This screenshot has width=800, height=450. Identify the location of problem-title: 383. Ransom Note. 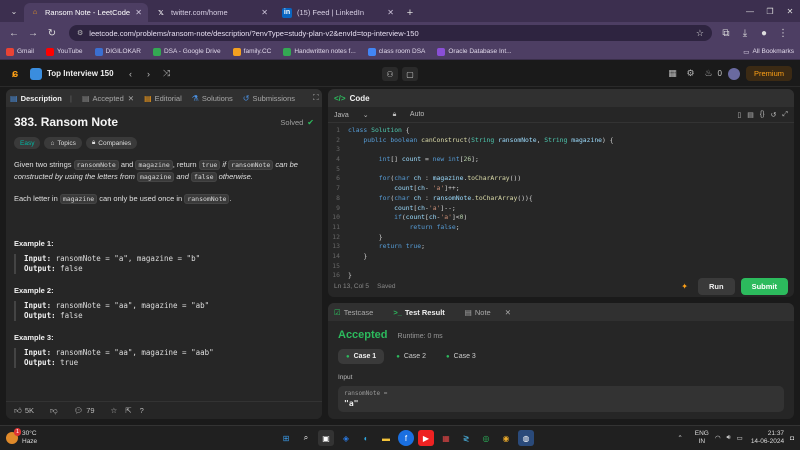
(66, 122).